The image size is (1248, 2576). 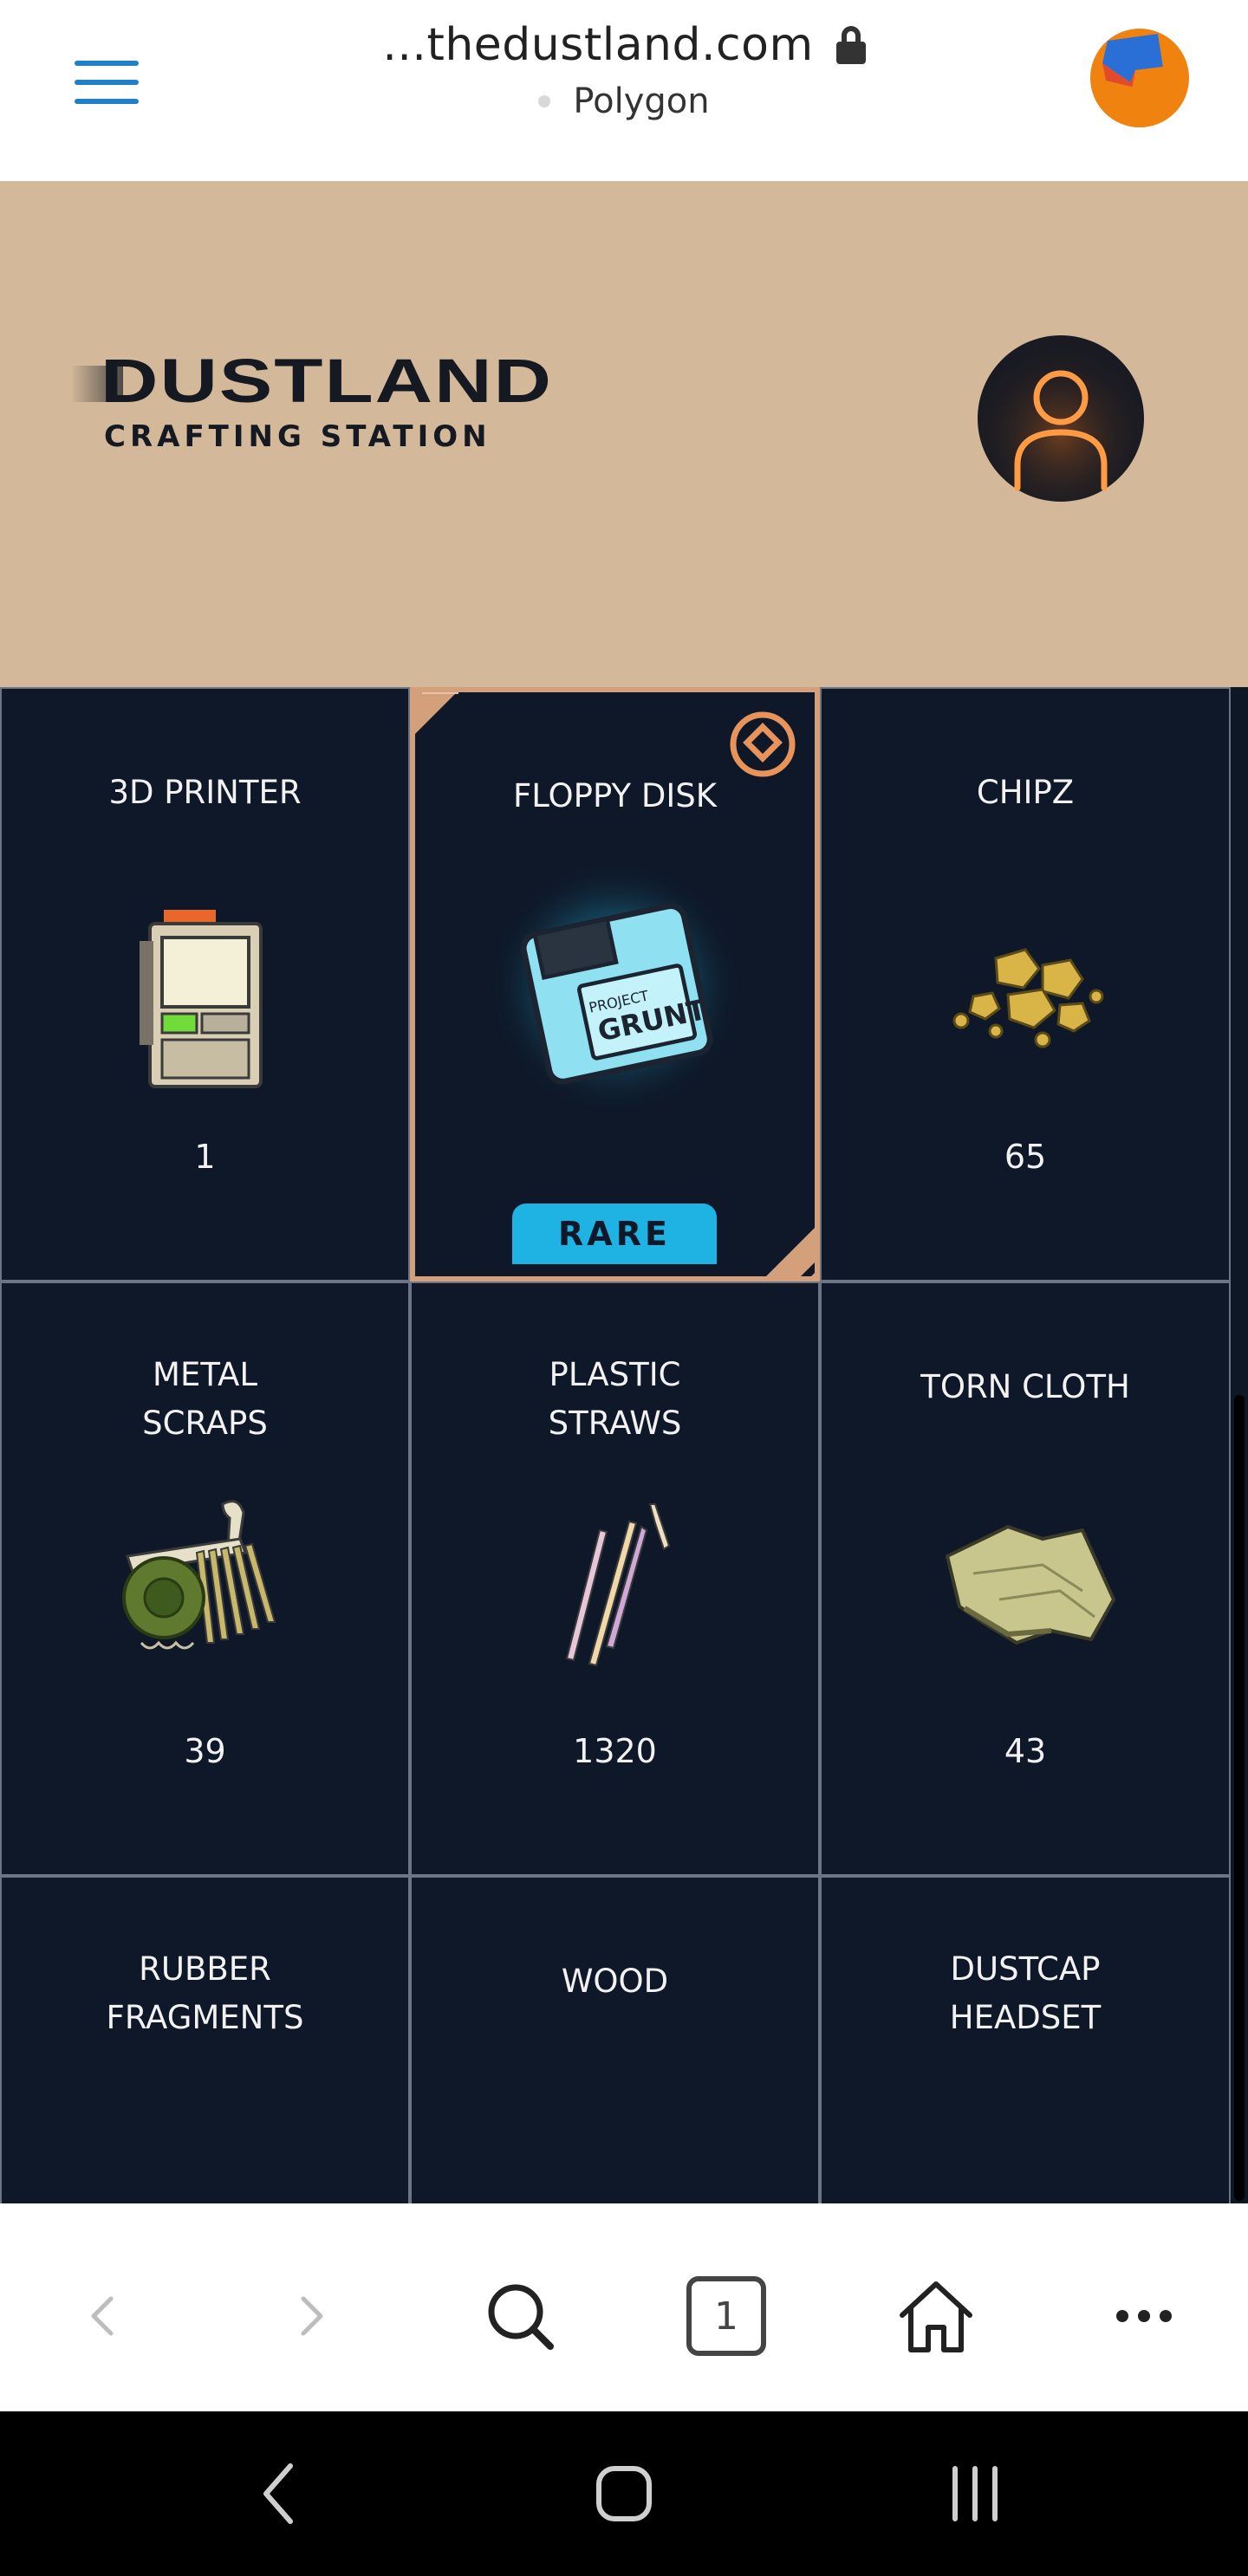 I want to click on address-bar: ...thedustland.com Polygon, so click(x=624, y=70).